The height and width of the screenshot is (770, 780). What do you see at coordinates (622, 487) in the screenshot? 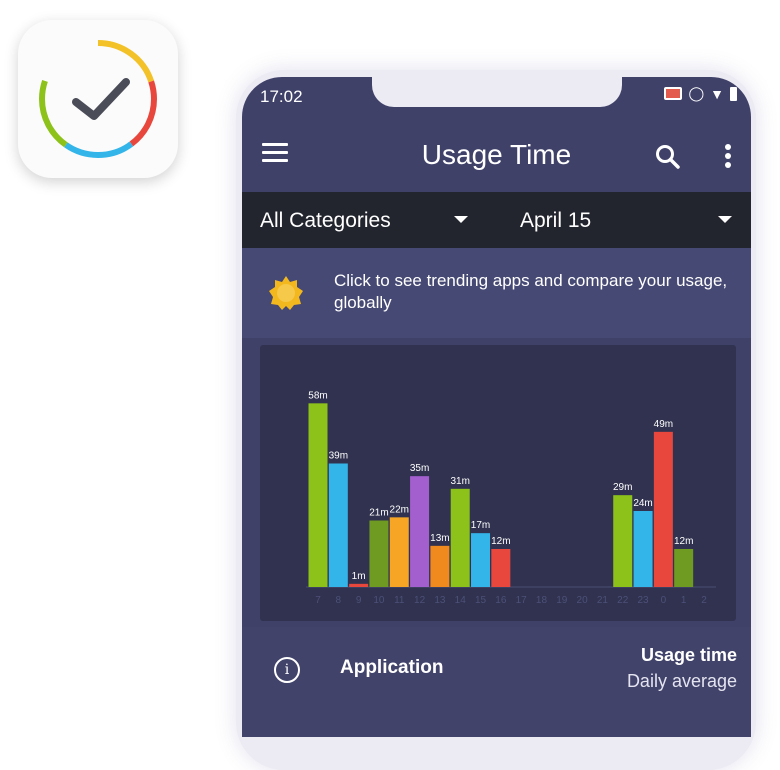
I see `bar-value-label: 29m` at bounding box center [622, 487].